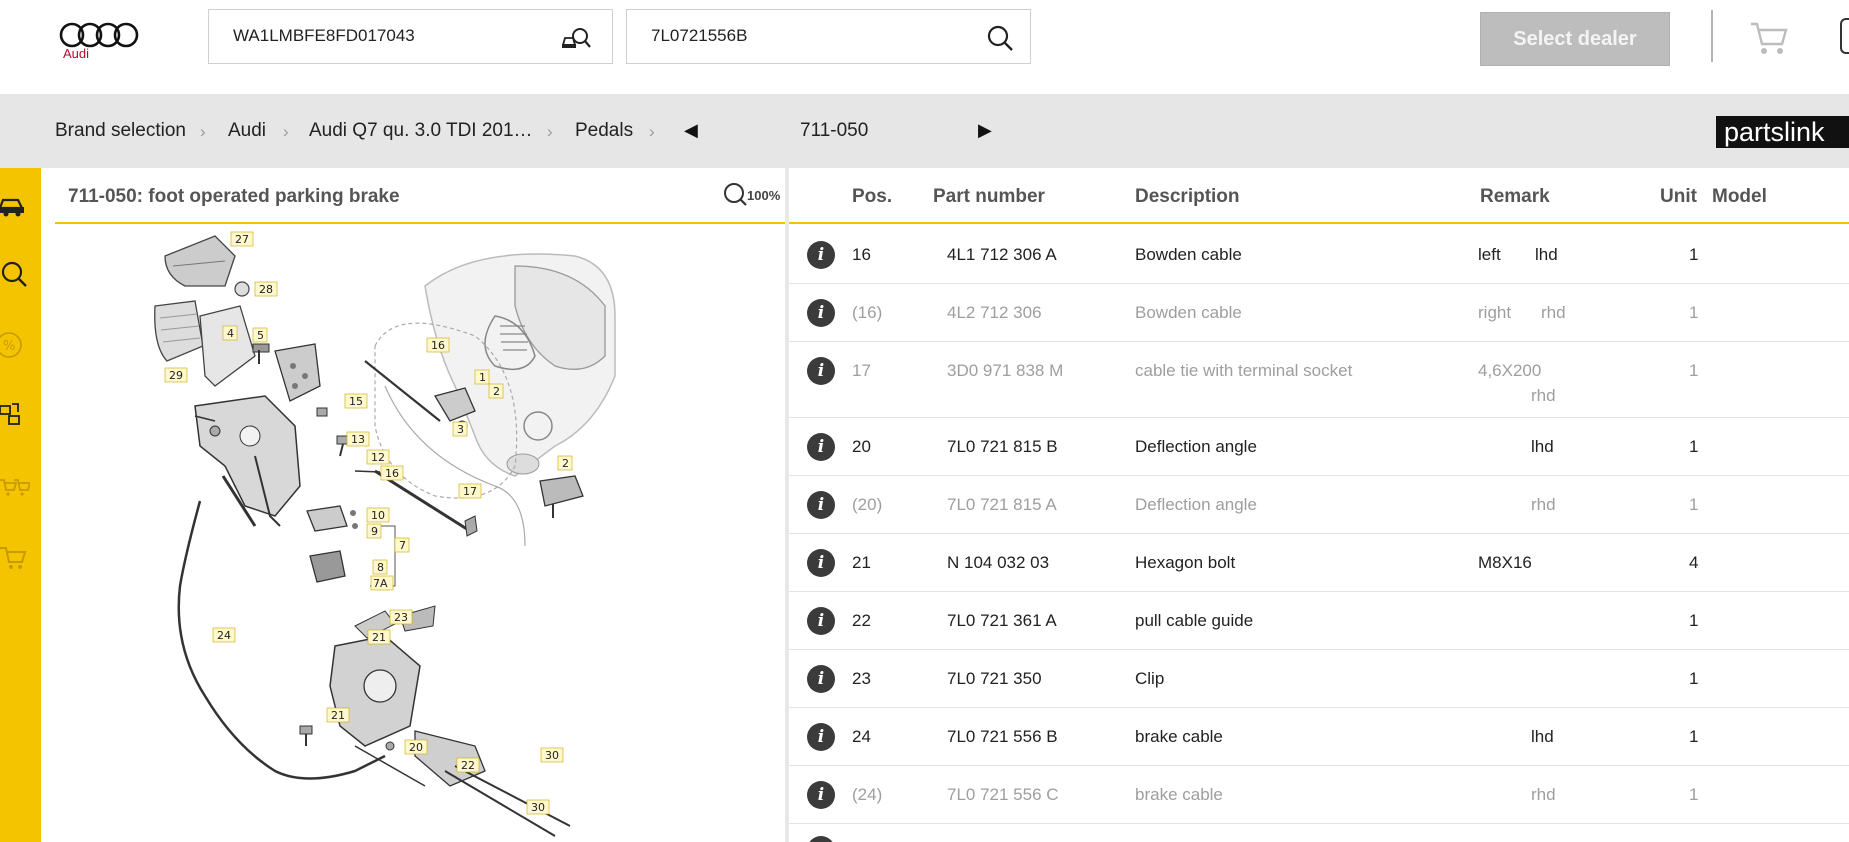  Describe the element at coordinates (1319, 621) in the screenshot. I see `table-row: i 22 7L0 721 361 A pull cable guide 1` at that location.